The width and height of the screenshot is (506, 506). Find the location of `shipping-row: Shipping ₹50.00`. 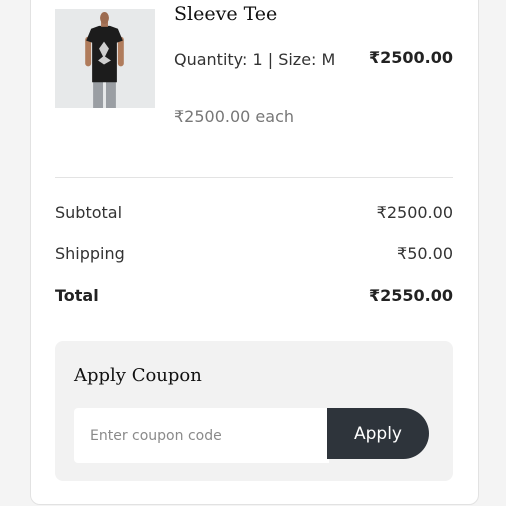

shipping-row: Shipping ₹50.00 is located at coordinates (254, 253).